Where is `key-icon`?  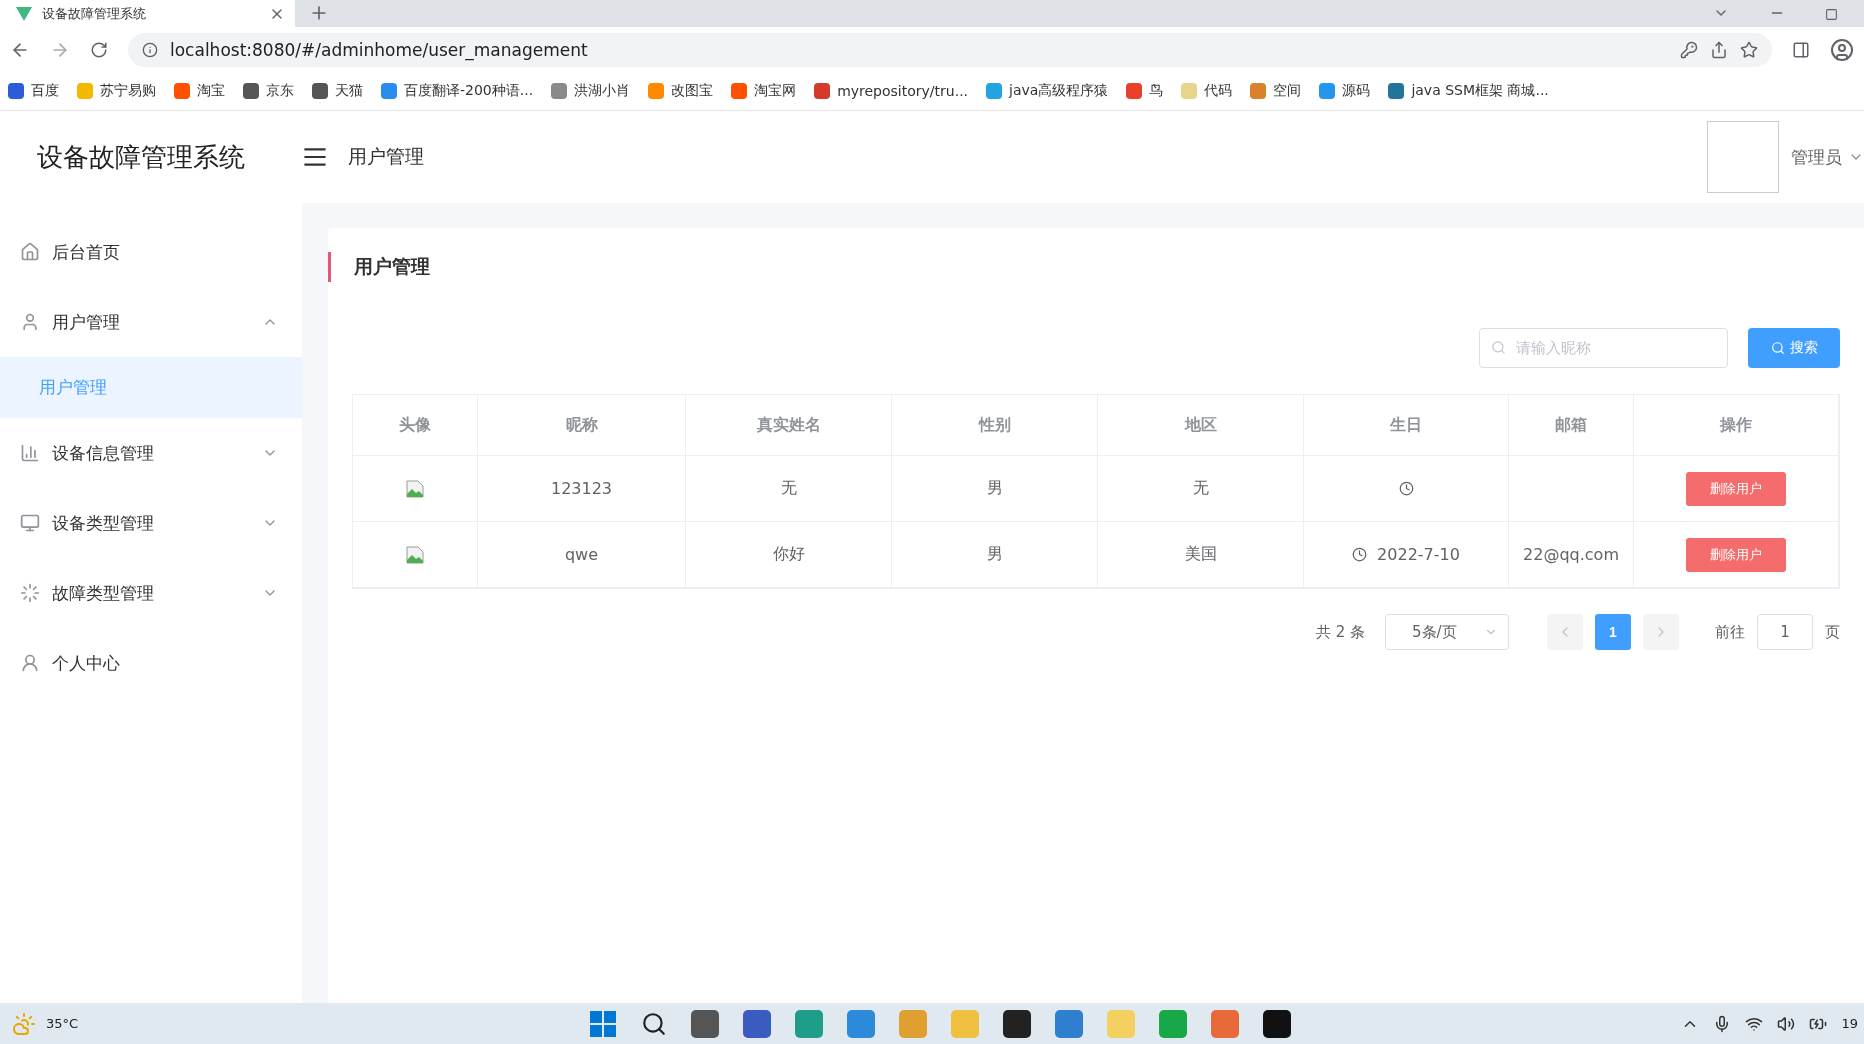 key-icon is located at coordinates (1689, 49).